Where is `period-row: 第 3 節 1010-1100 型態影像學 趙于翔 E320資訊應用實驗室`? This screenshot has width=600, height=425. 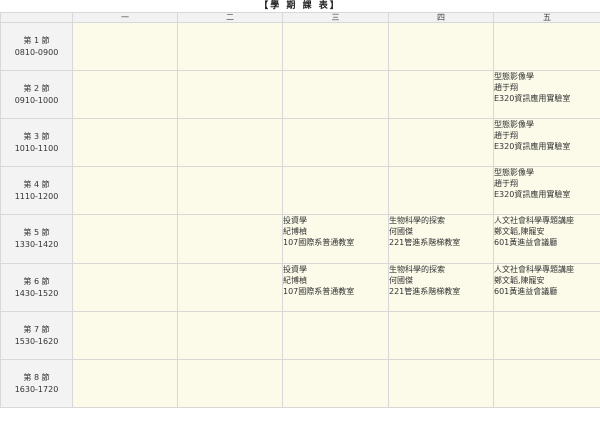 period-row: 第 3 節 1010-1100 型態影像學 趙于翔 E320資訊應用實驗室 is located at coordinates (300, 142).